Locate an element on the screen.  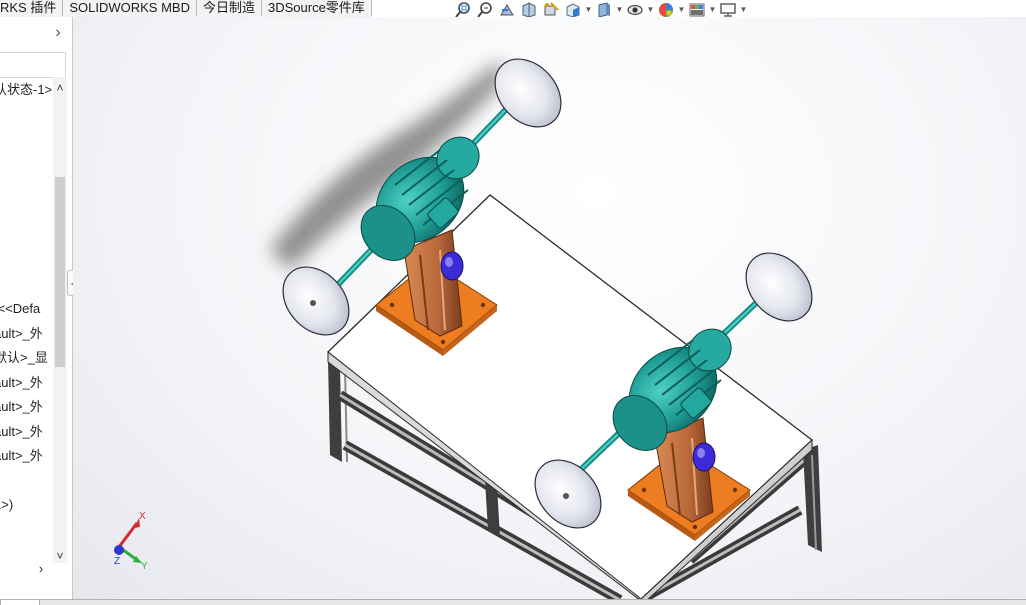
scrollbar-thumb is located at coordinates (60, 272).